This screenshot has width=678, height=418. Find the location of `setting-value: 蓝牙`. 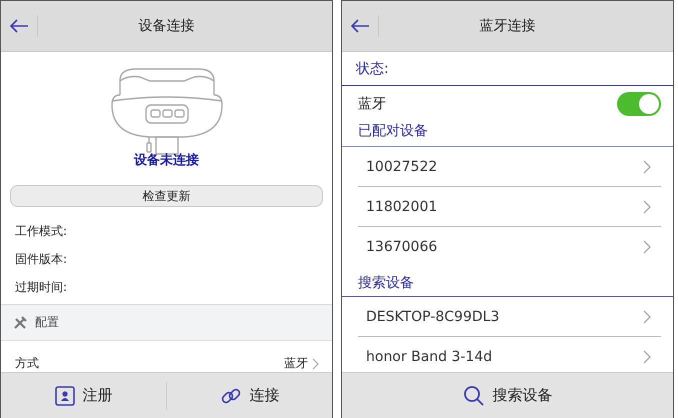

setting-value: 蓝牙 is located at coordinates (296, 363).